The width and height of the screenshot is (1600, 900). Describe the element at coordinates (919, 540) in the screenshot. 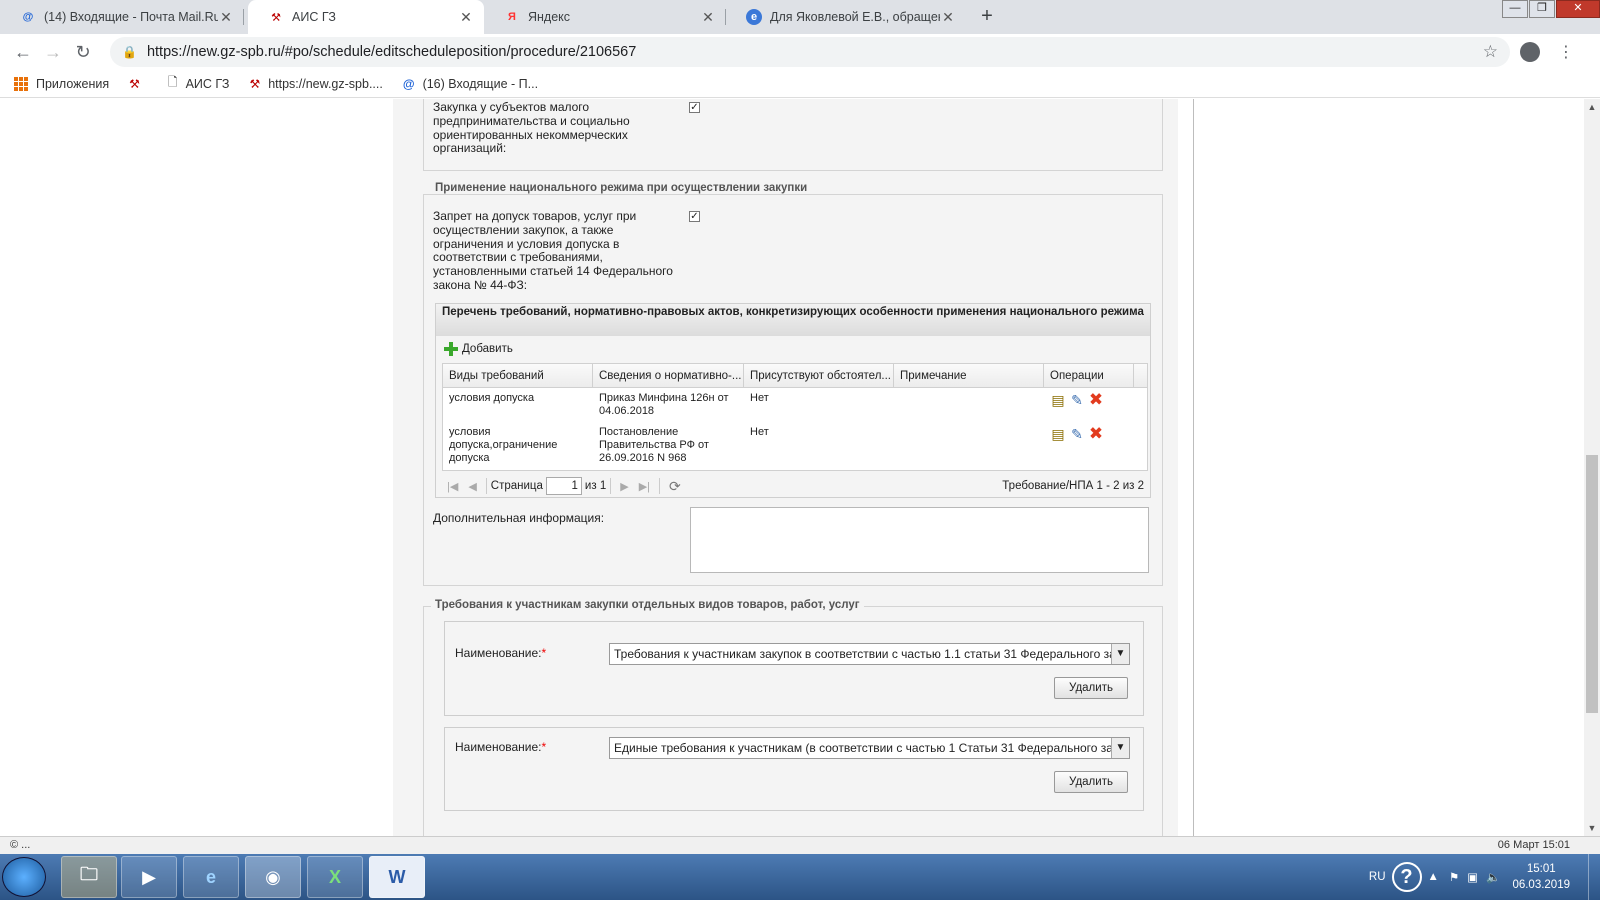

I see `additional-info-textarea` at that location.